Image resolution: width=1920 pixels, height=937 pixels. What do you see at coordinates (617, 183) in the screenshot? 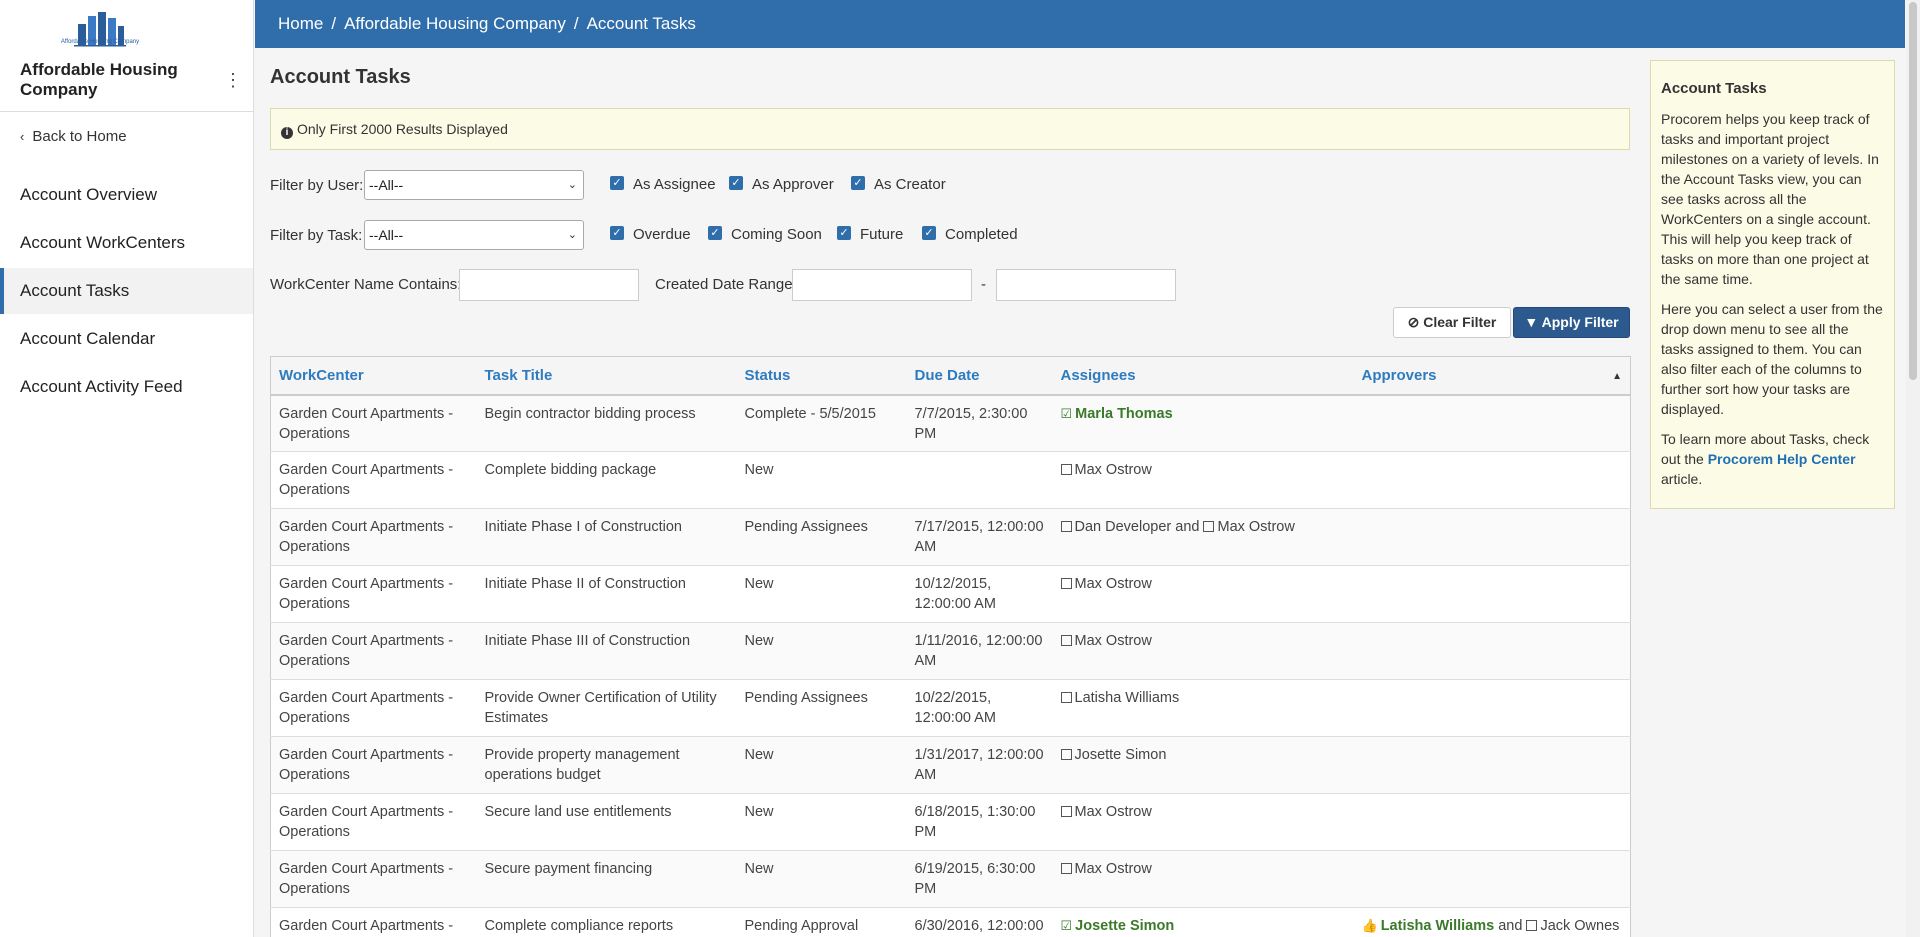
I see `as-assignee-checkbox: ✓` at bounding box center [617, 183].